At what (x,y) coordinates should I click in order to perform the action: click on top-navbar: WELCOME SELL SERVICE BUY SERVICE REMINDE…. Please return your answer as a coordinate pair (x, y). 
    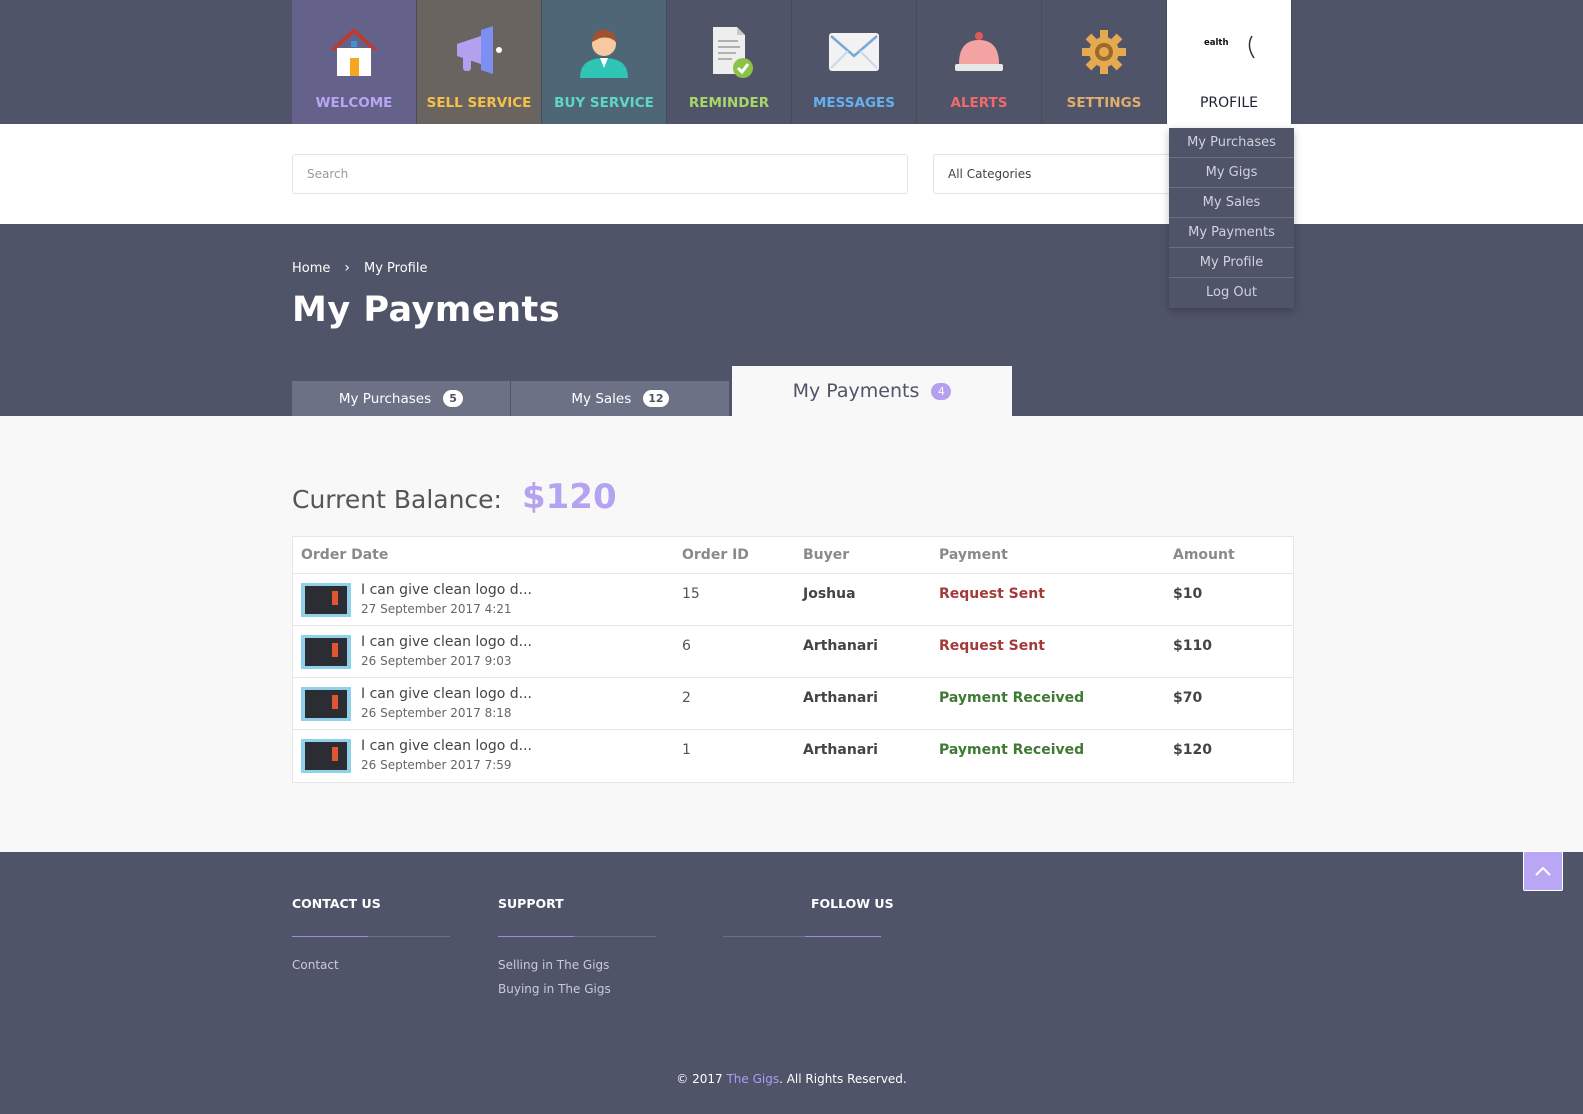
    Looking at the image, I should click on (791, 62).